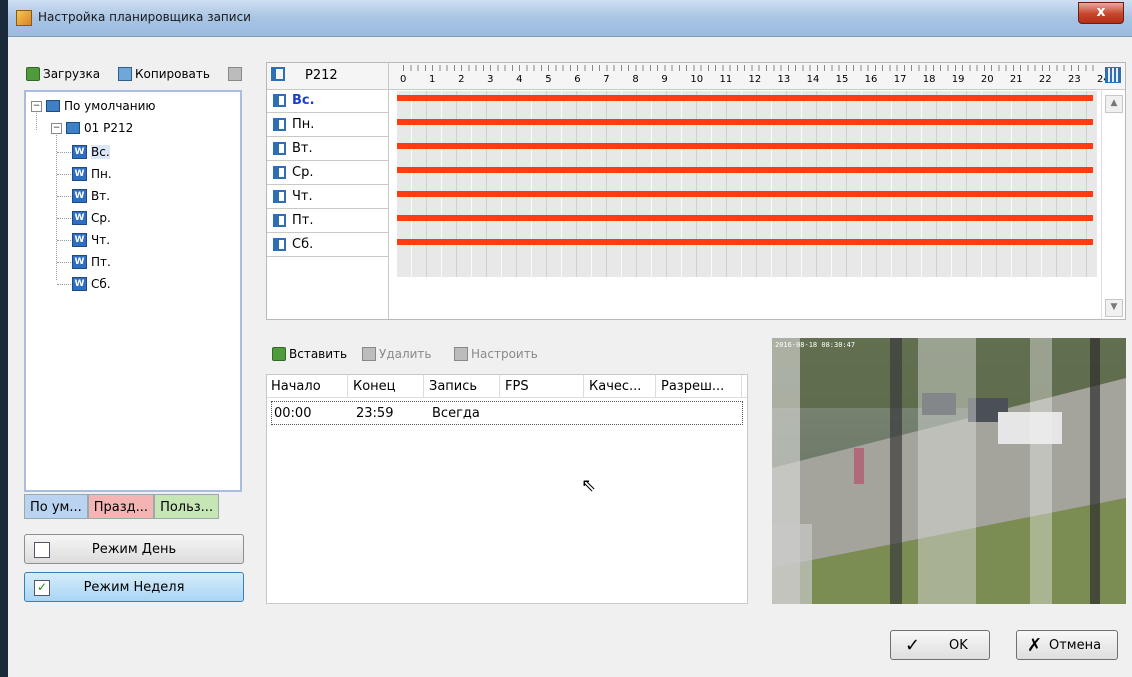 The height and width of the screenshot is (677, 1132). I want to click on schedule-day-row: Вс., so click(327, 101).